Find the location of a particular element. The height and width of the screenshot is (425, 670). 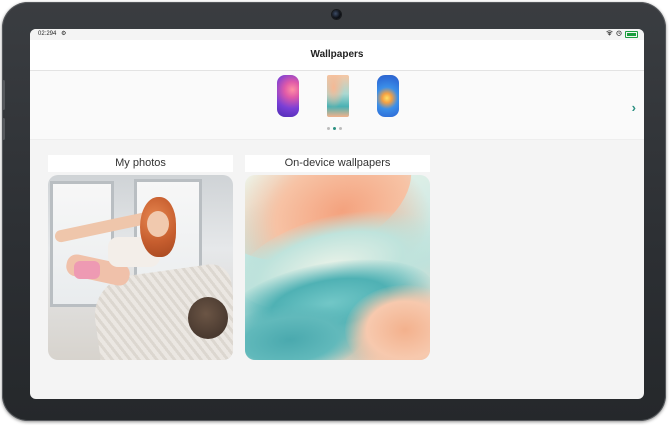

my-photos-card is located at coordinates (140, 267).